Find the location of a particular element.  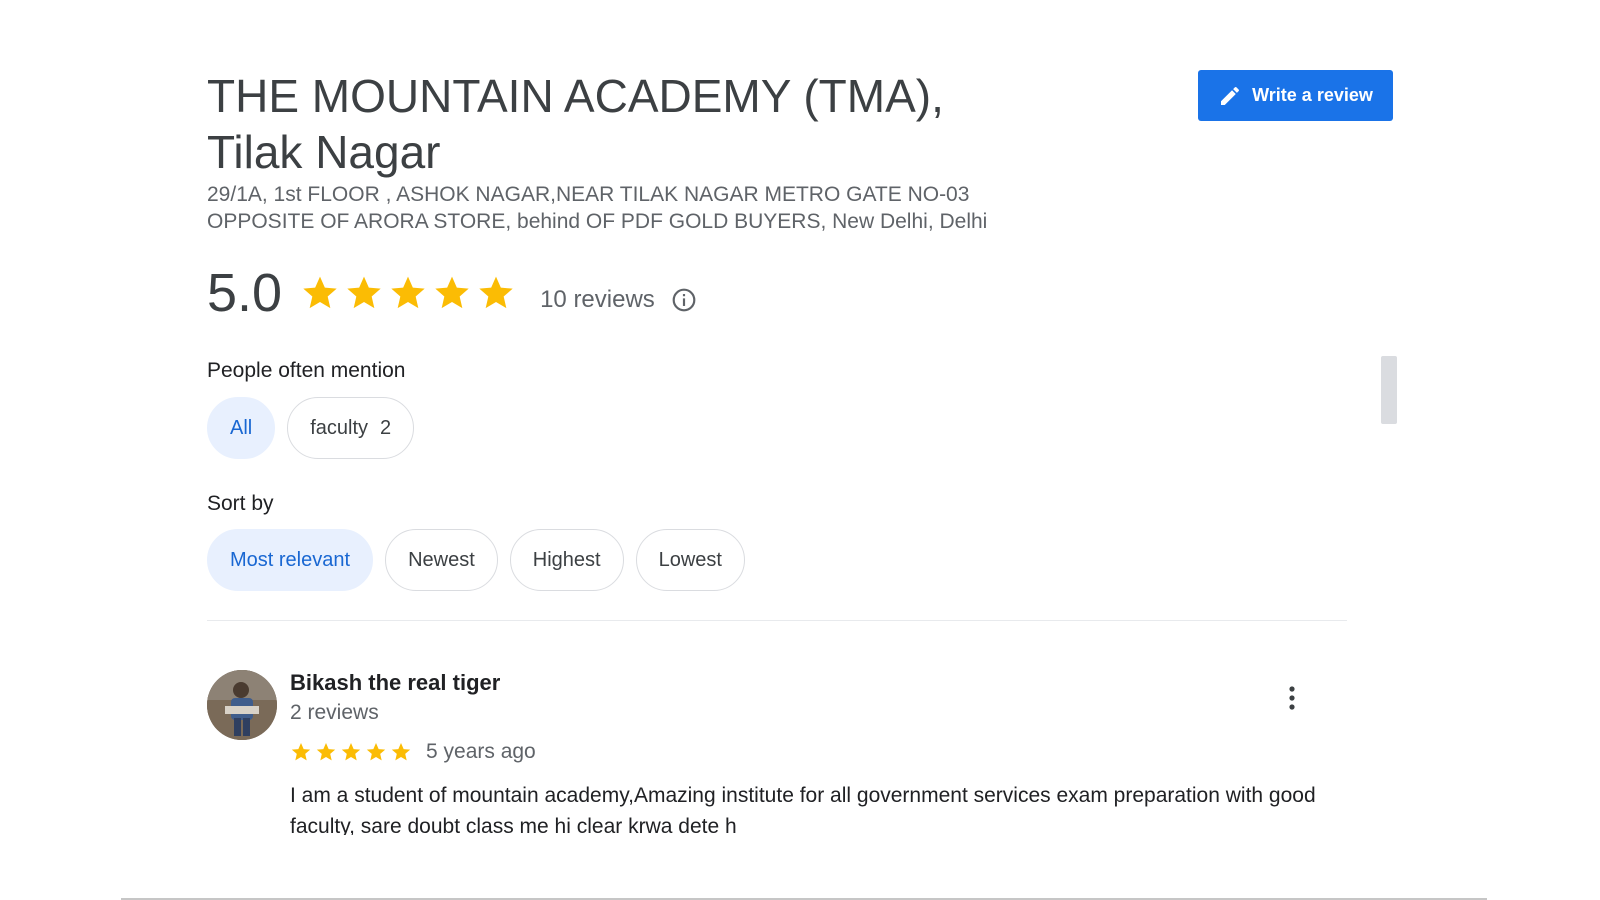

review-stars is located at coordinates (351, 752).